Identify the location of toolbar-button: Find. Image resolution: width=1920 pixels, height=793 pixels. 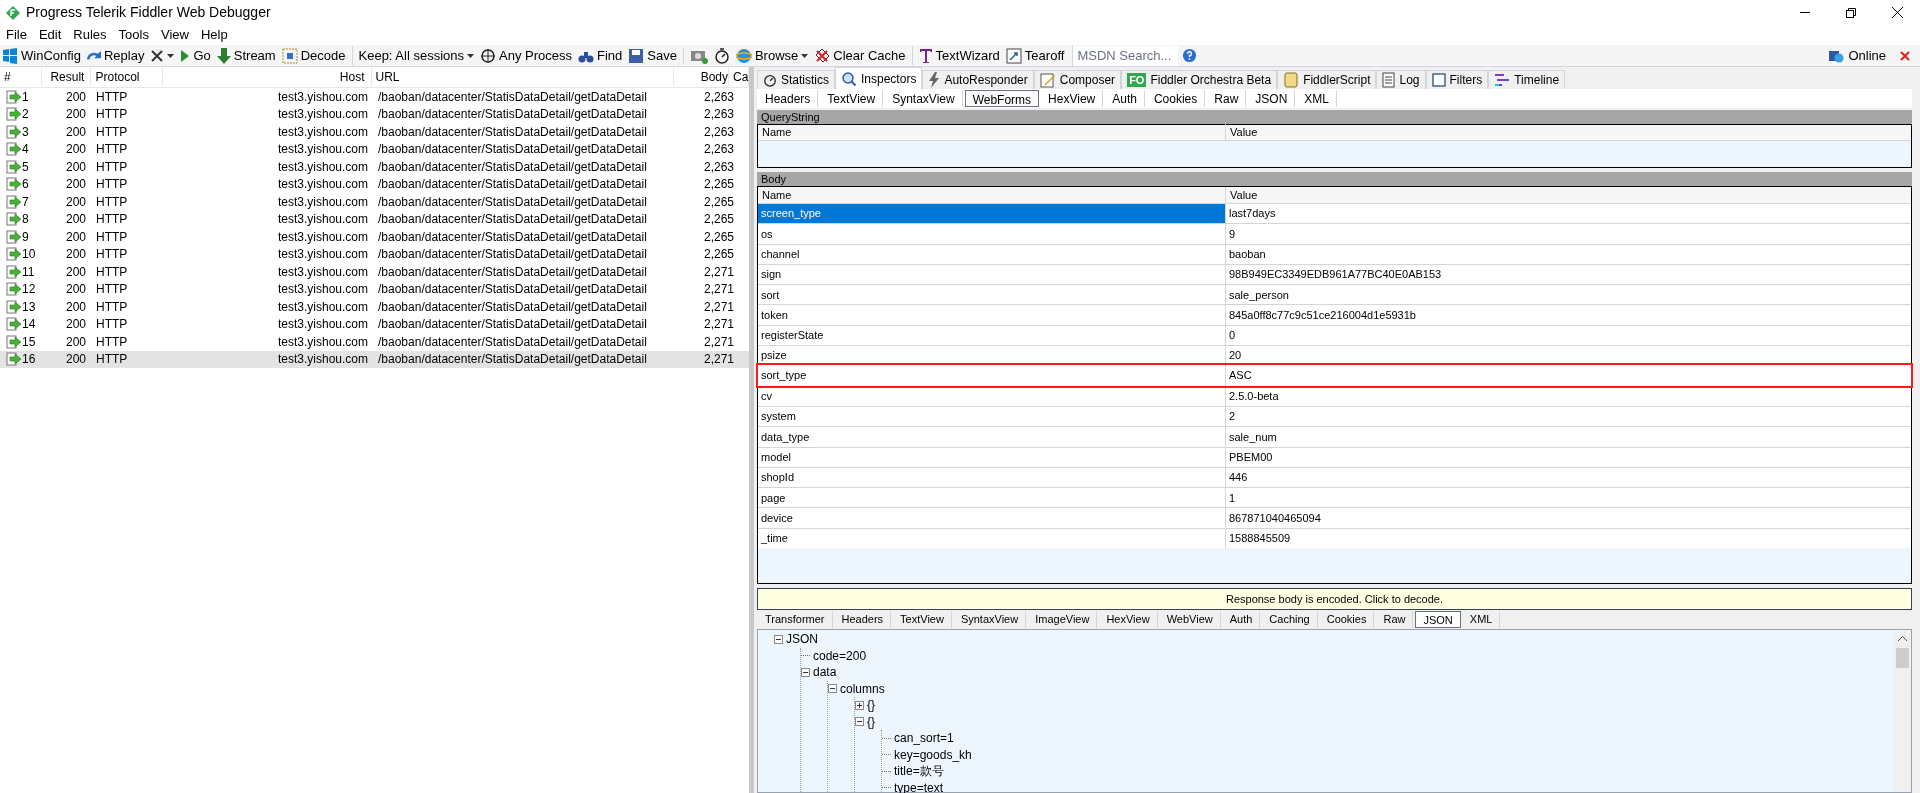
(600, 55).